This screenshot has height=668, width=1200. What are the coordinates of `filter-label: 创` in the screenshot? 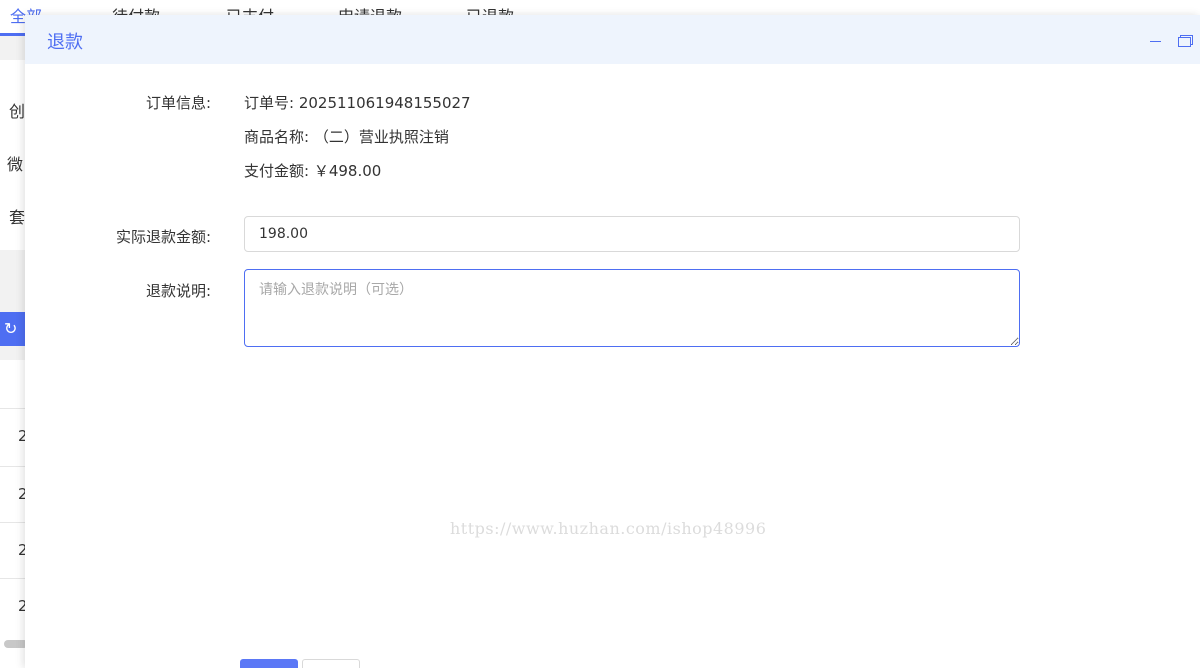 It's located at (17, 111).